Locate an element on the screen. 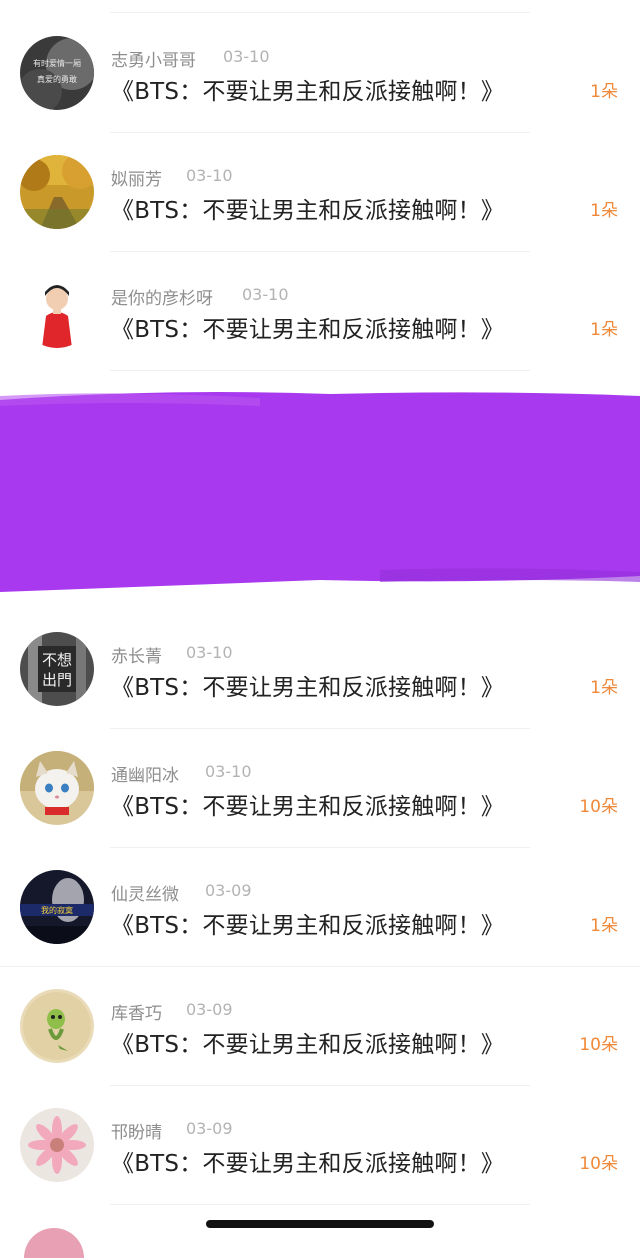 The image size is (640, 1258). avatar-text: 有时爱情一厢 is located at coordinates (57, 63).